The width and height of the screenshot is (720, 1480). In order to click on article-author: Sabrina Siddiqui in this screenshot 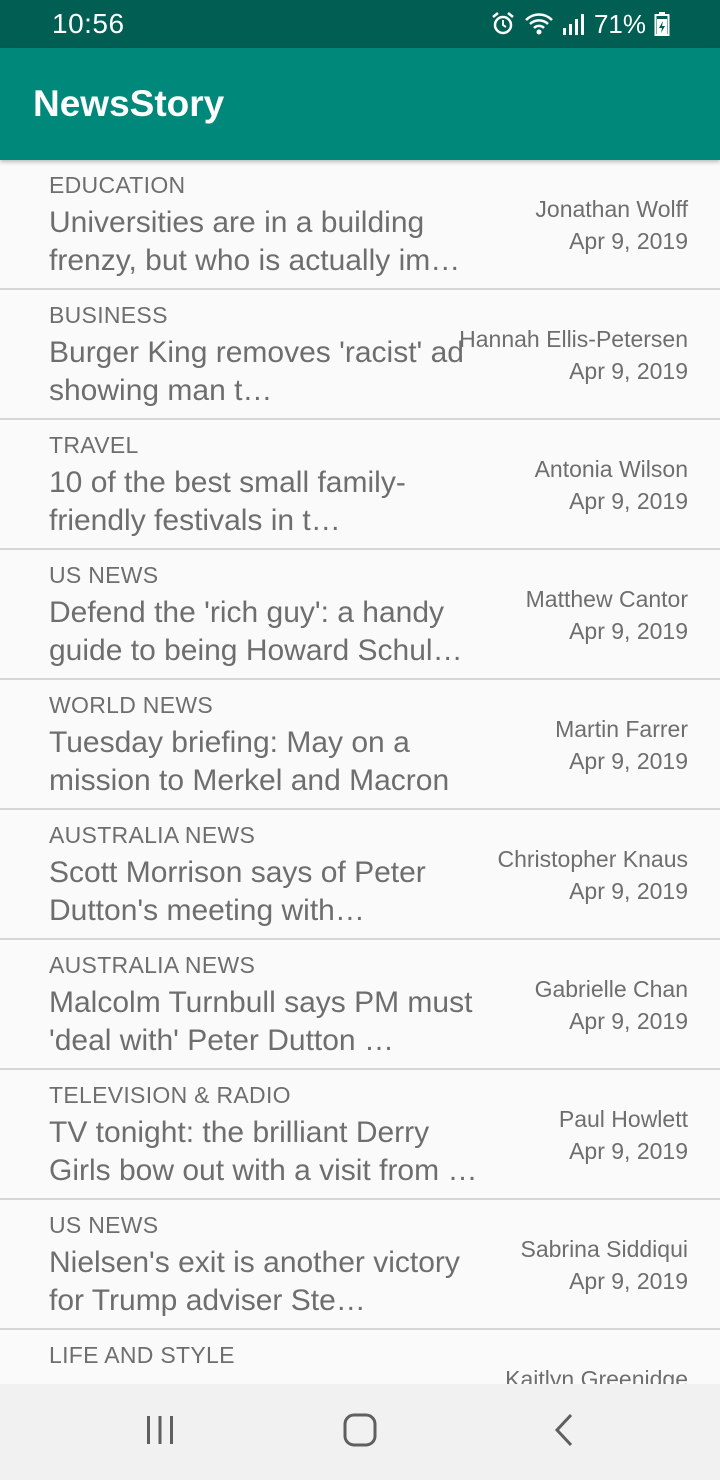, I will do `click(604, 1249)`.